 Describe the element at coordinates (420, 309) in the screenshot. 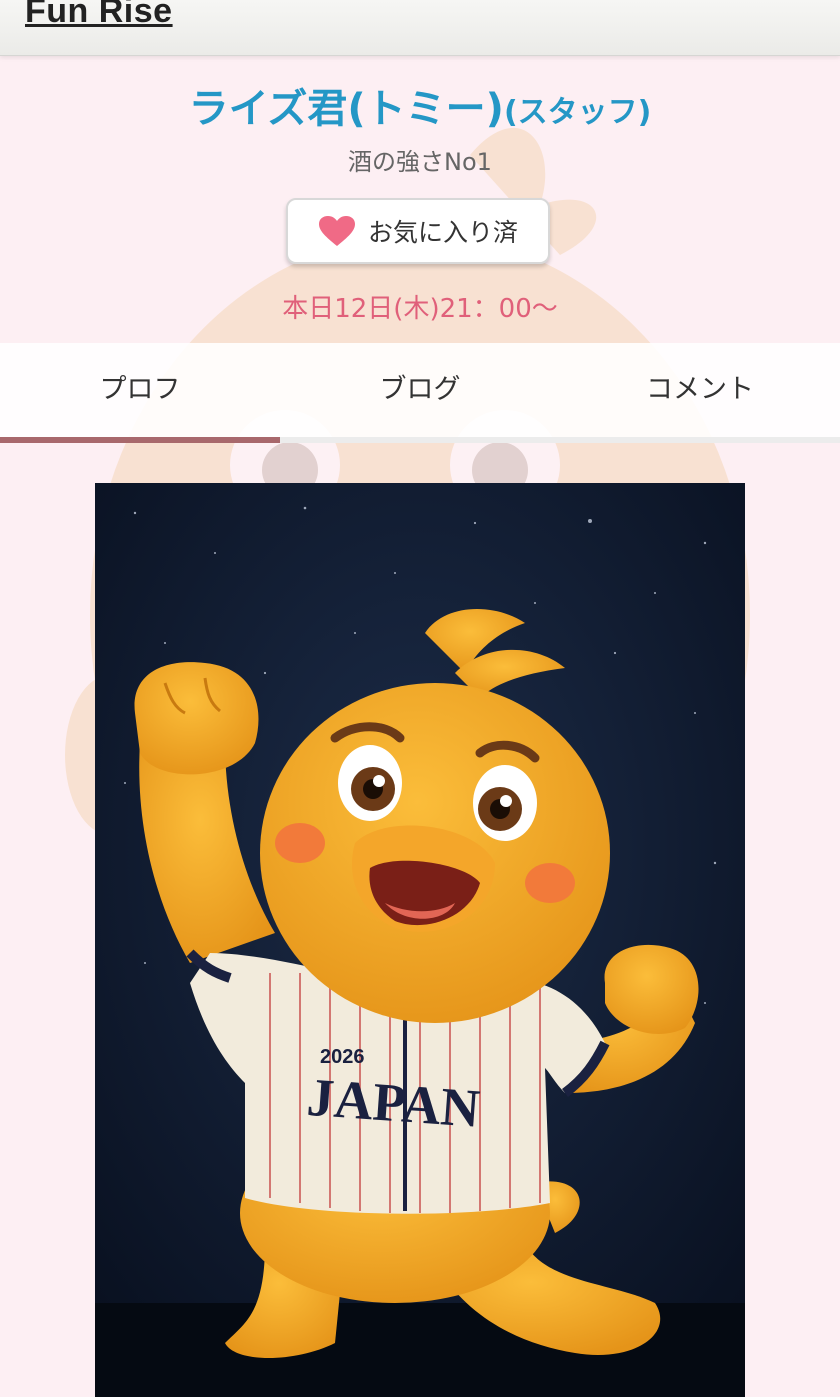

I see `schedule-text: 本日12日(木)21：00〜` at that location.